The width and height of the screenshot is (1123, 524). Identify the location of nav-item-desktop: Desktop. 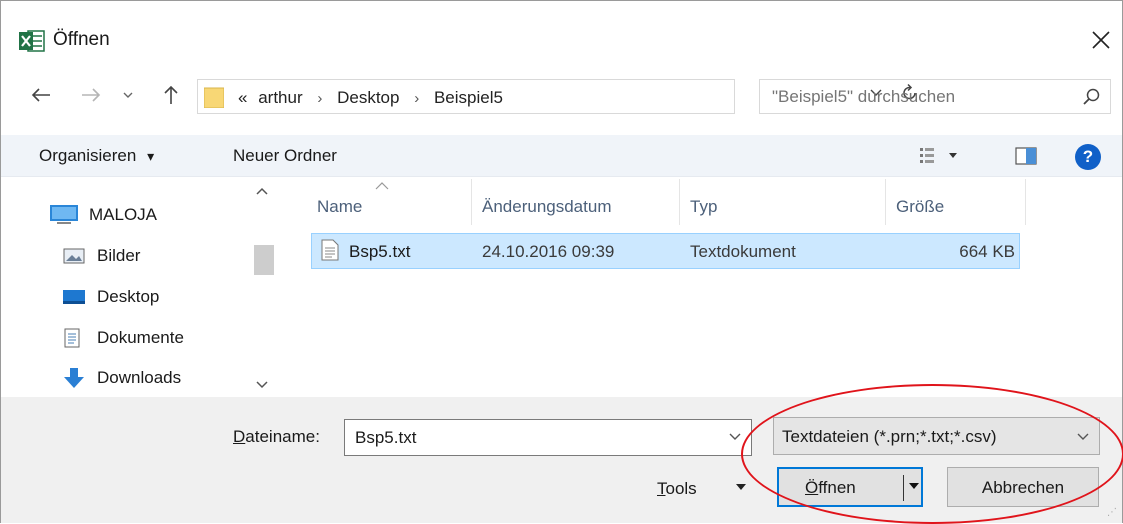
(111, 297).